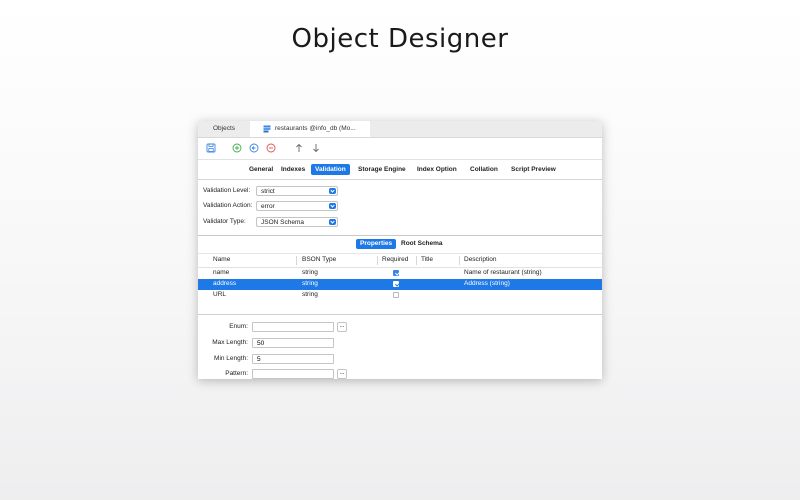  What do you see at coordinates (282, 222) in the screenshot?
I see `validator-type-value: JSON Schema` at bounding box center [282, 222].